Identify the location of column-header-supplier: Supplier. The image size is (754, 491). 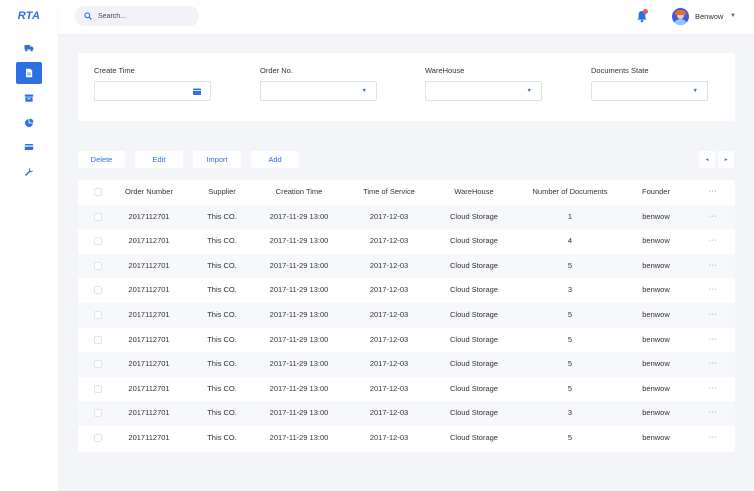
(222, 192).